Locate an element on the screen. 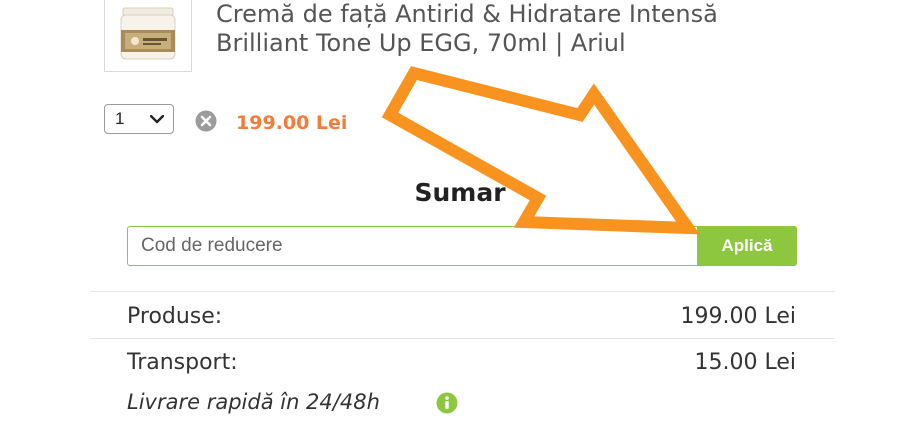  delivery-note: Livrare rapidă în 24/48h is located at coordinates (253, 402).